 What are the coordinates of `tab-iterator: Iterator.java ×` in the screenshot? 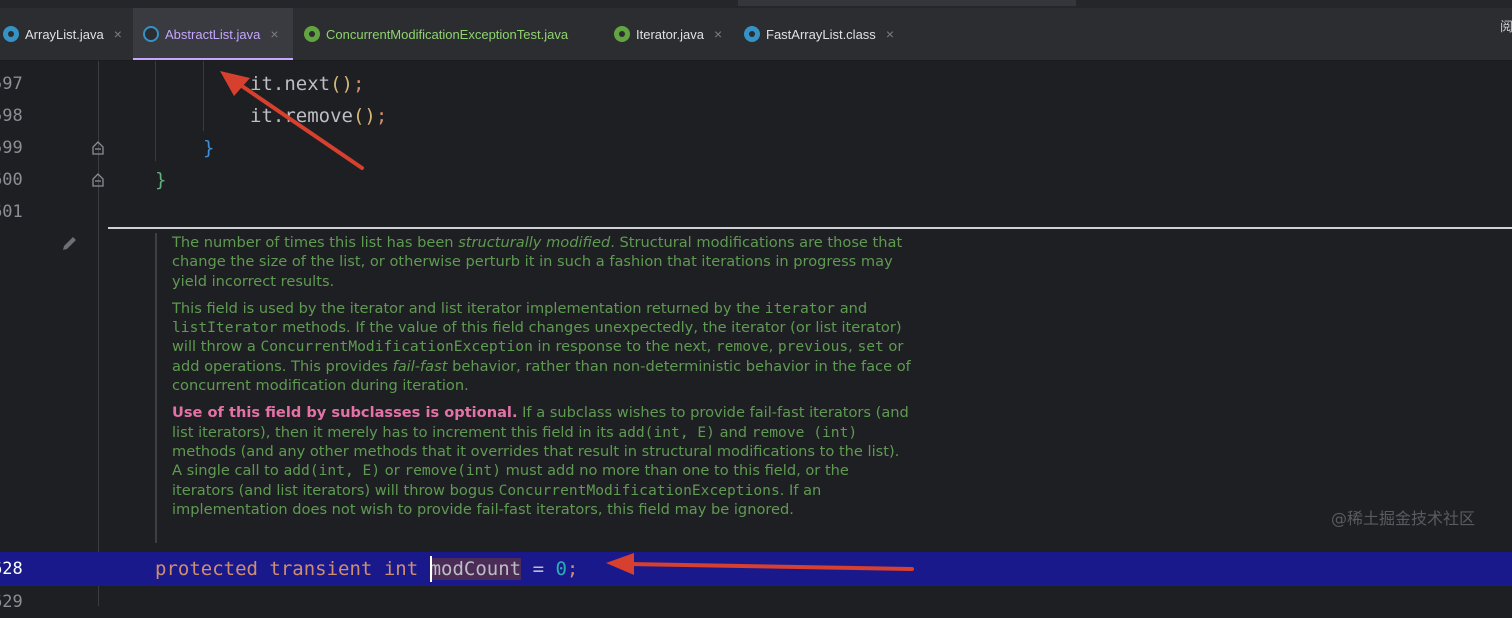 It's located at (666, 34).